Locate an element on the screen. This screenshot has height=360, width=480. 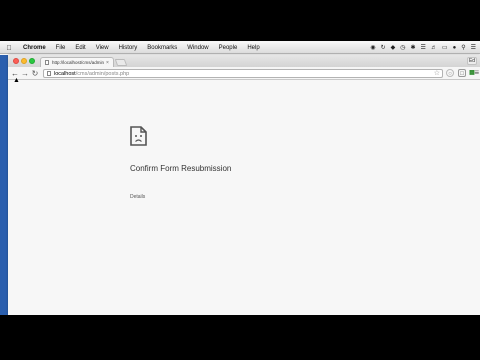
chrome-menu-icon: ≡ is located at coordinates (476, 73).